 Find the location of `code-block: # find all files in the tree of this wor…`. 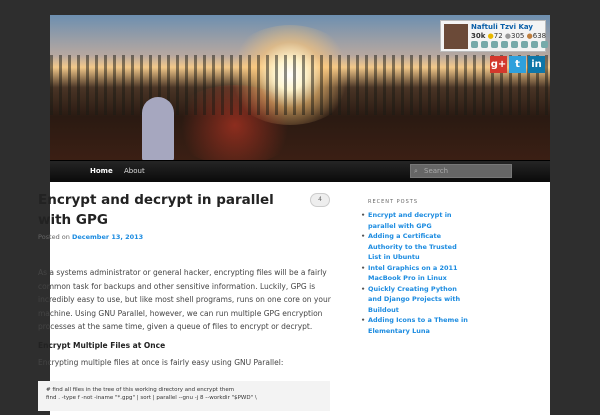

code-block: # find all files in the tree of this wor… is located at coordinates (184, 396).